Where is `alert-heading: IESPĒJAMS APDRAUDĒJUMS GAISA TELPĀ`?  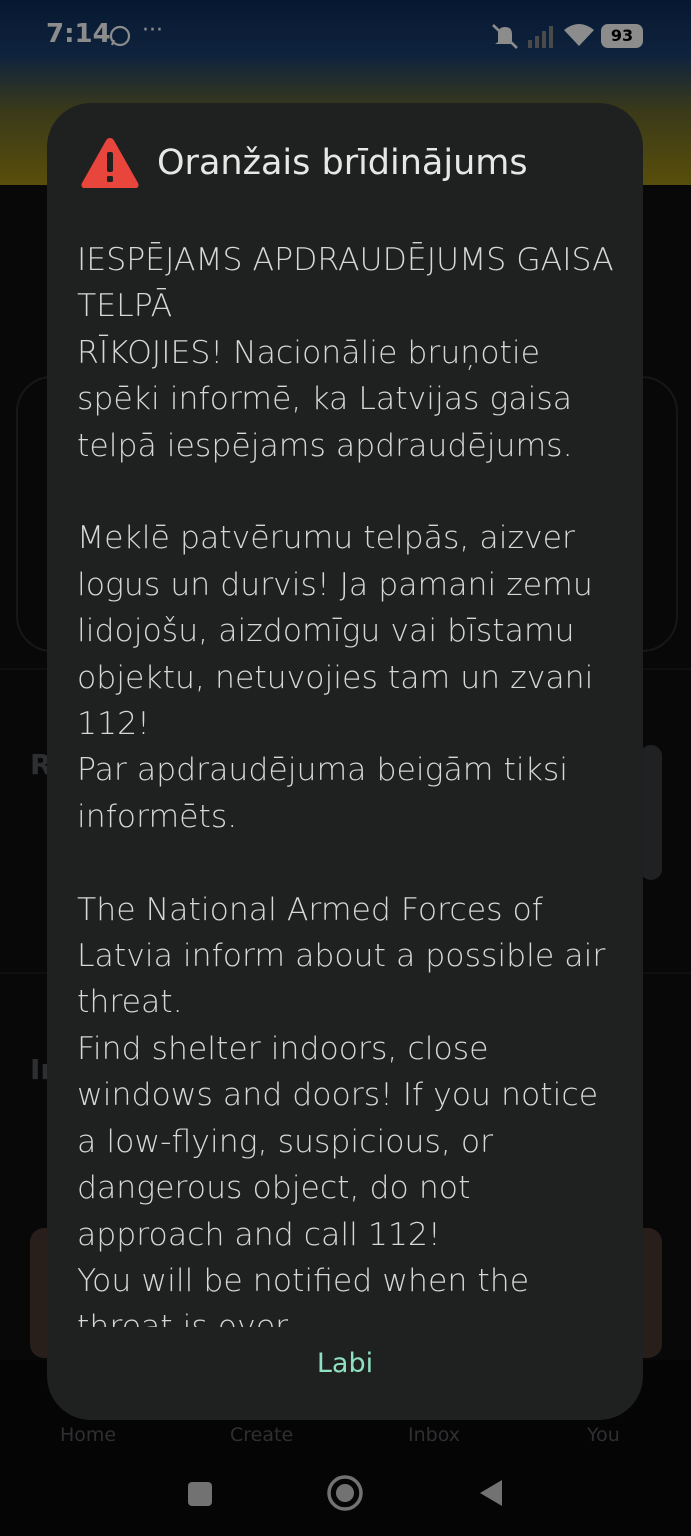 alert-heading: IESPĒJAMS APDRAUDĒJUMS GAISA TELPĀ is located at coordinates (345, 283).